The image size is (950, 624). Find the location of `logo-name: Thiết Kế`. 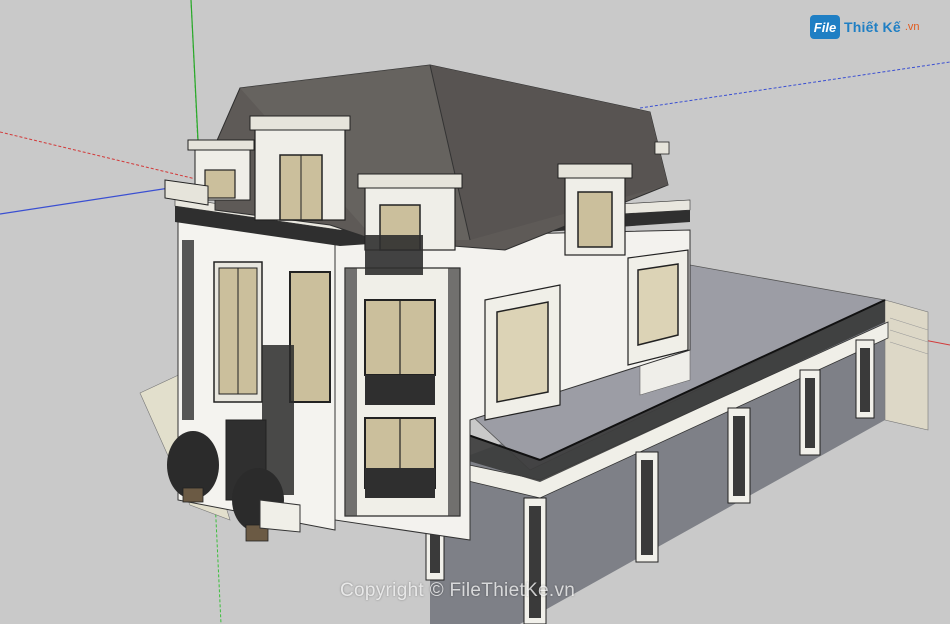

logo-name: Thiết Kế is located at coordinates (872, 27).